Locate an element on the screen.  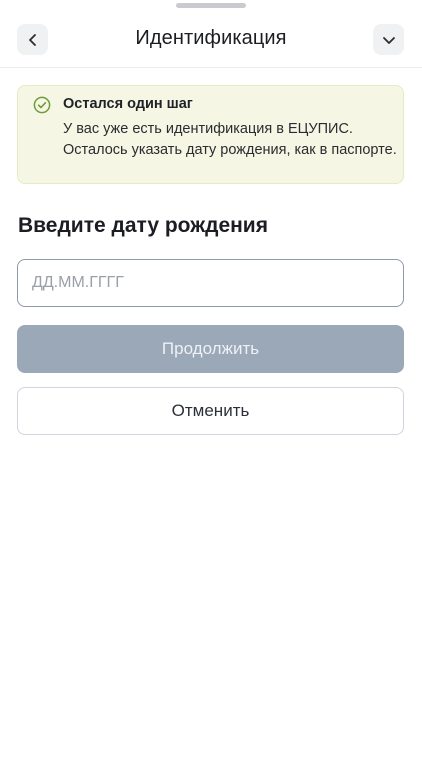
header: Идентификация is located at coordinates (211, 34).